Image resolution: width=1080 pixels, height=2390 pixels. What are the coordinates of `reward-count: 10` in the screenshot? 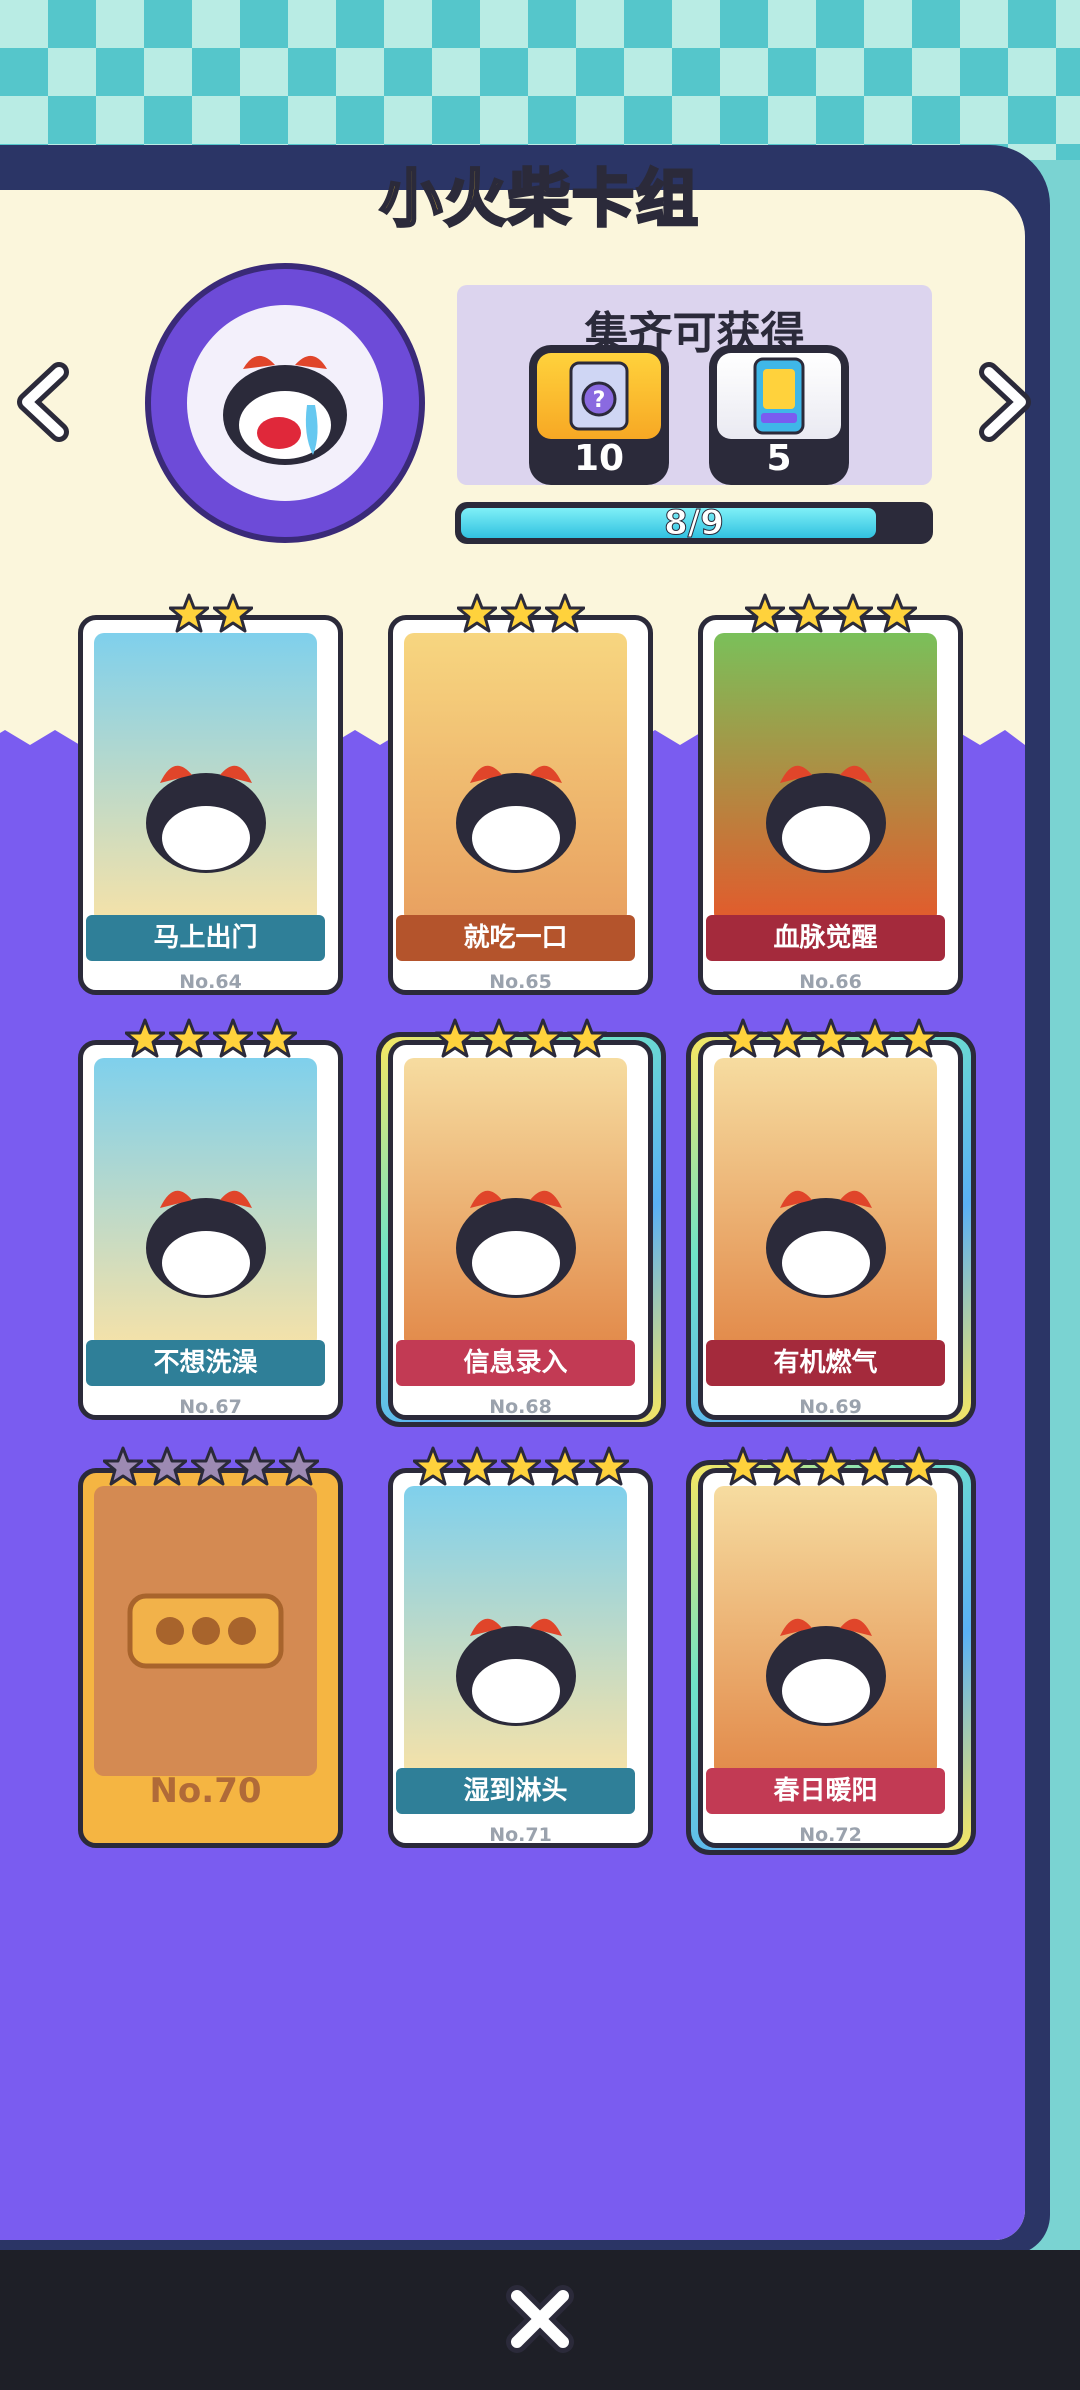 It's located at (599, 458).